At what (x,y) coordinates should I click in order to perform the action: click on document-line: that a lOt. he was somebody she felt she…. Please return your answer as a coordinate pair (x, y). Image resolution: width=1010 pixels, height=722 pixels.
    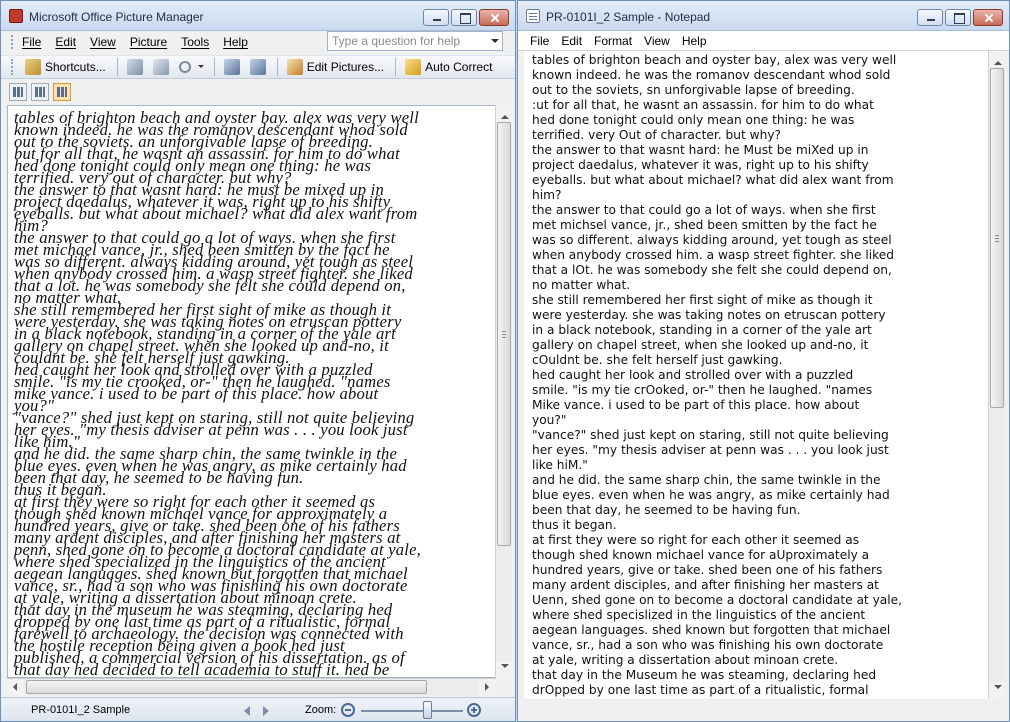
    Looking at the image, I should click on (712, 270).